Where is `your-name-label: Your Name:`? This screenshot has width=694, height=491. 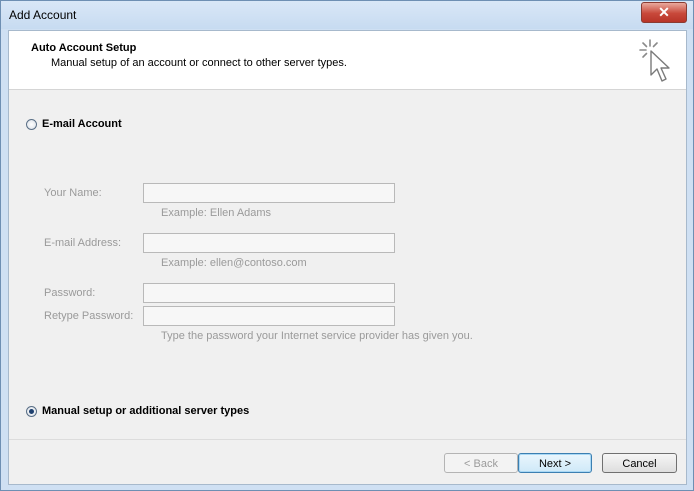 your-name-label: Your Name: is located at coordinates (73, 193).